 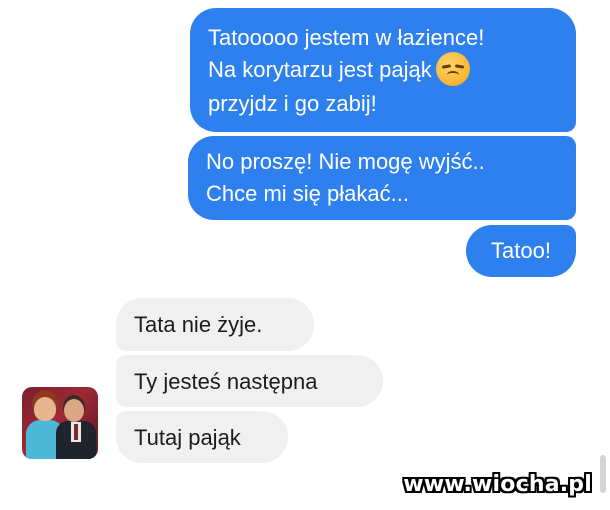 I want to click on message-line: przyjdz i go zabij!, so click(x=292, y=104).